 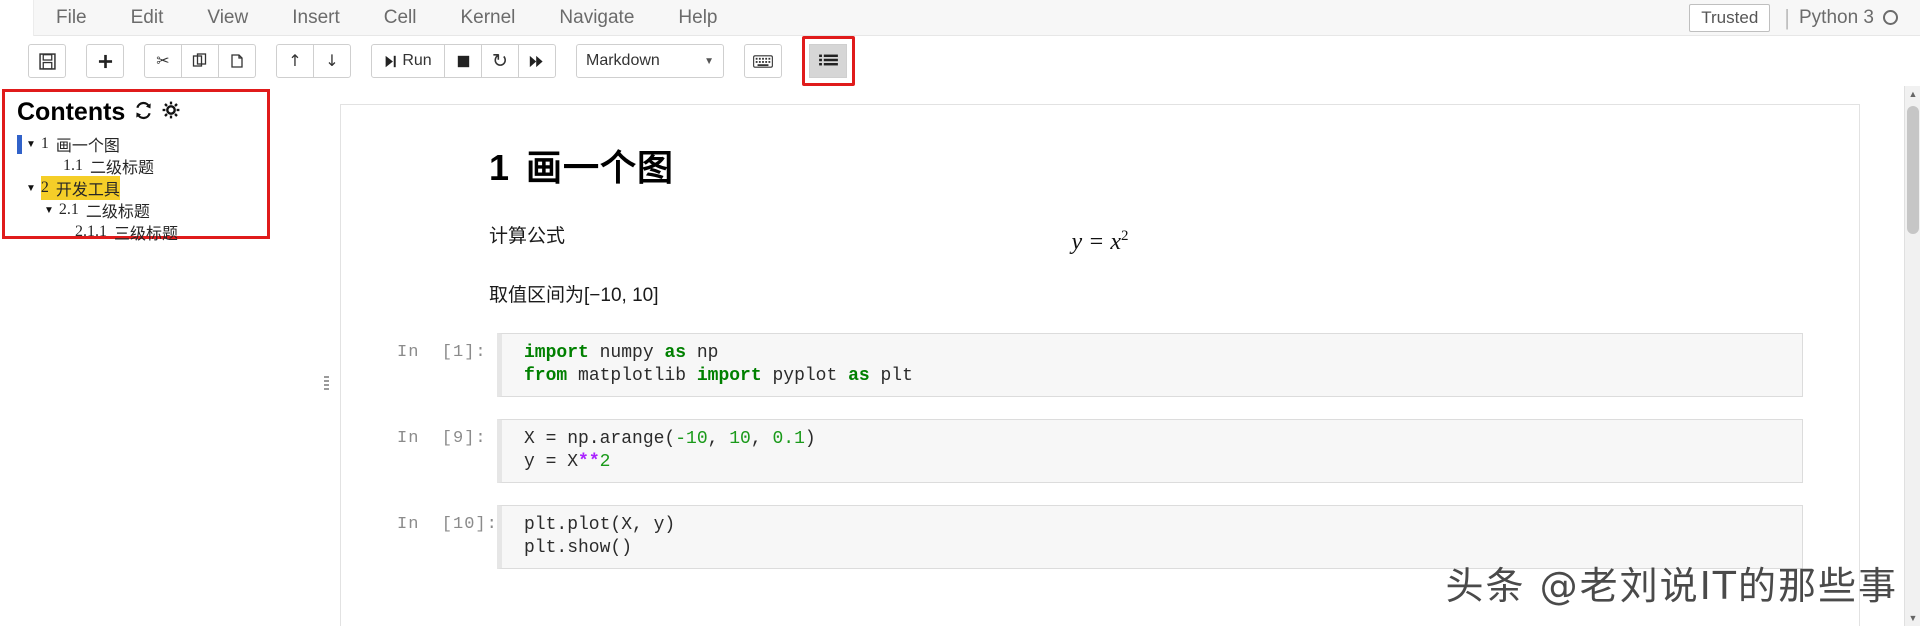 I want to click on math-formula: y = x2, so click(x=1100, y=242).